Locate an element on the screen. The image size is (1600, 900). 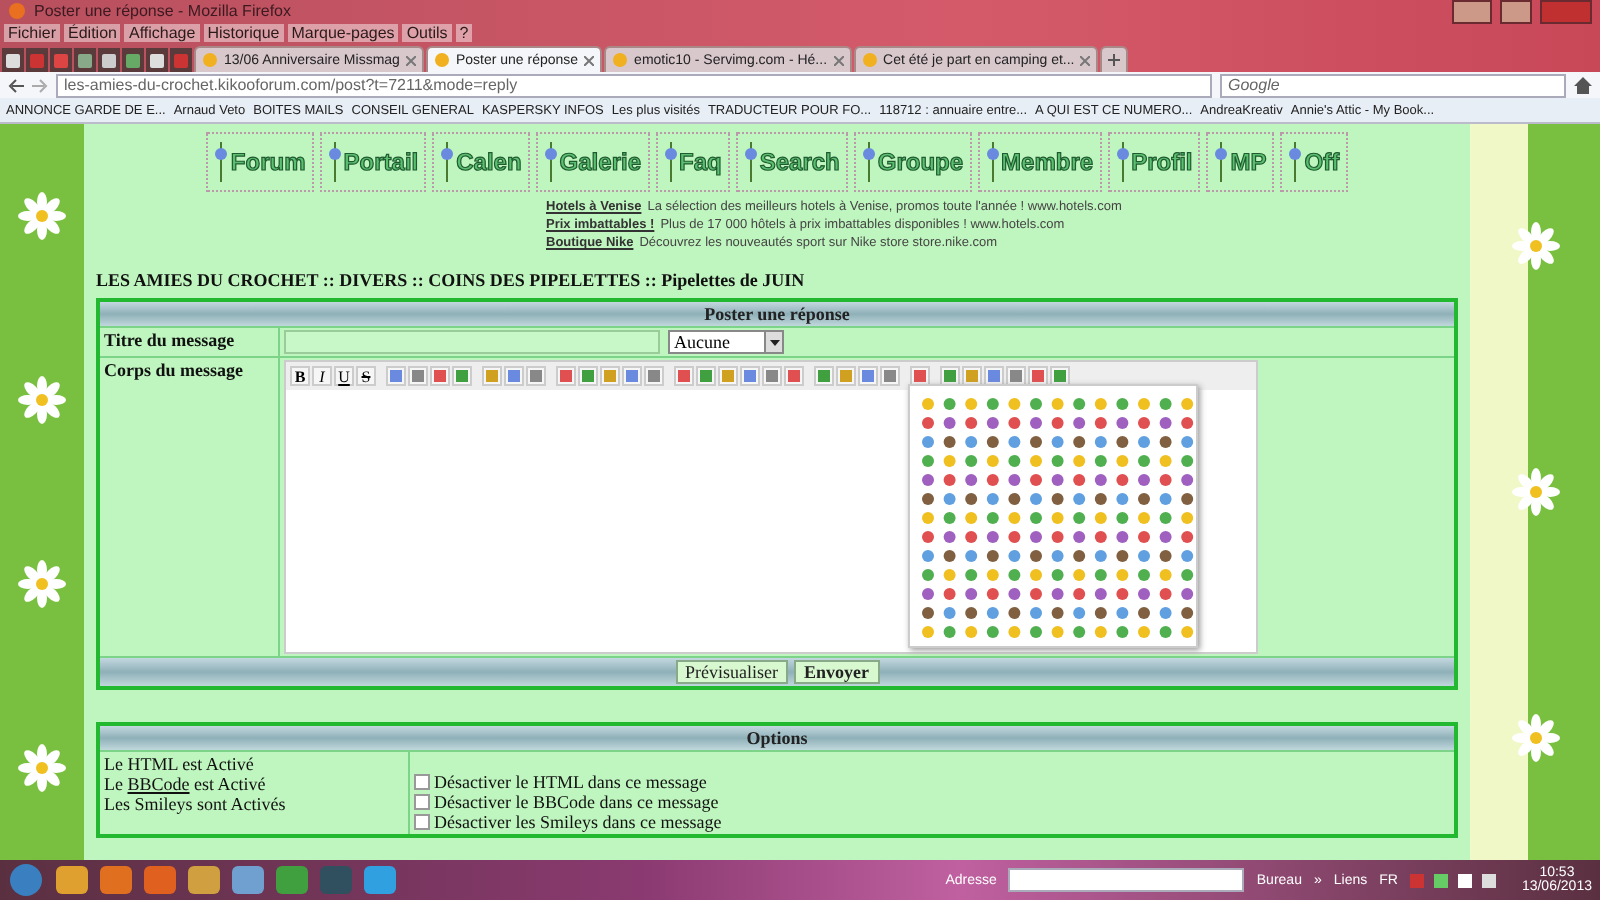
maximize-button is located at coordinates (1516, 11).